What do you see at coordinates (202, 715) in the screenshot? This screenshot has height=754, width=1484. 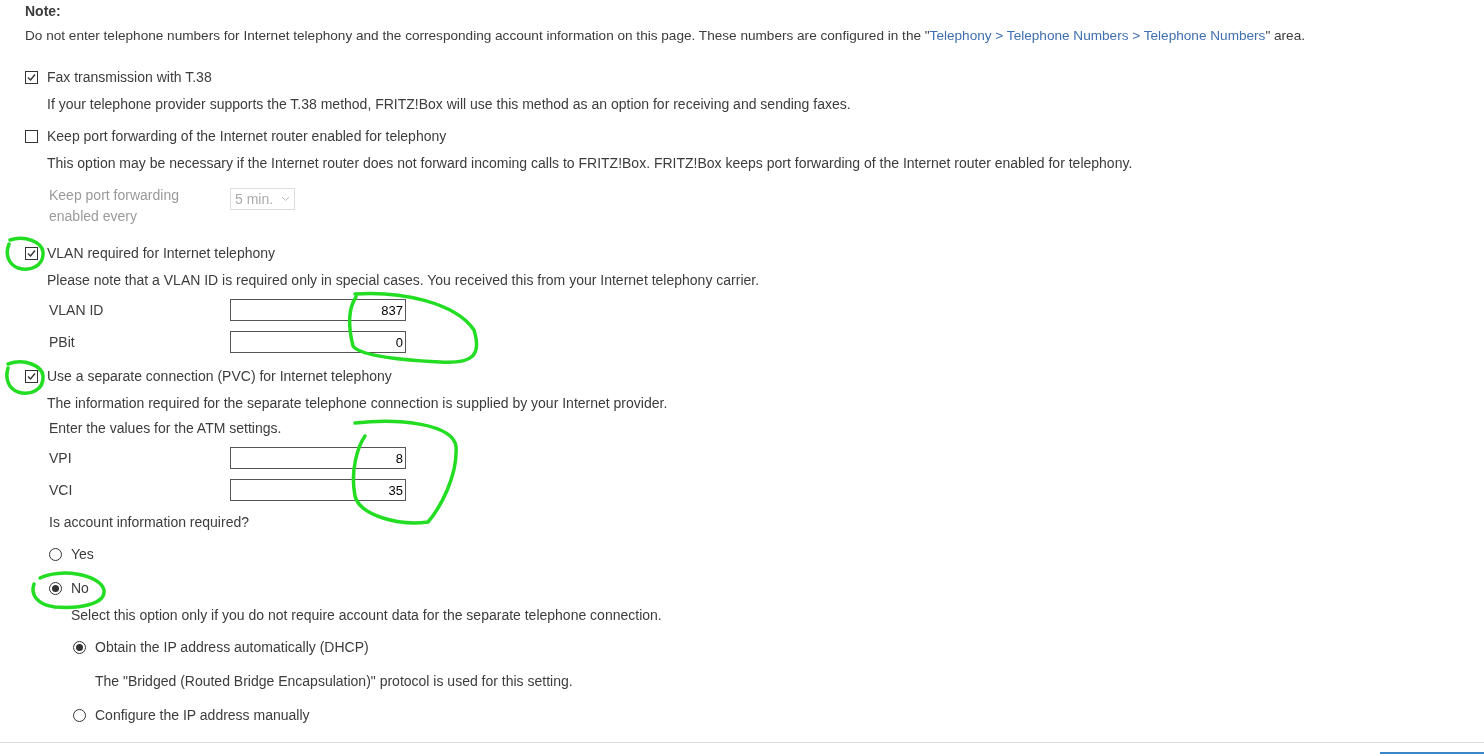 I see `radio-label: Configure the IP address manually` at bounding box center [202, 715].